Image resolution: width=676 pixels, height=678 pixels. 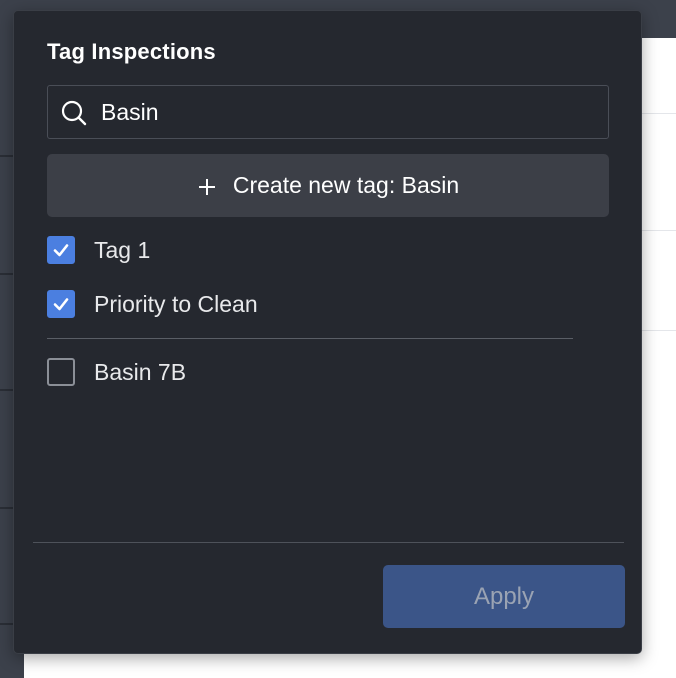 I want to click on tag-option-label: Priority to Clean, so click(x=176, y=303).